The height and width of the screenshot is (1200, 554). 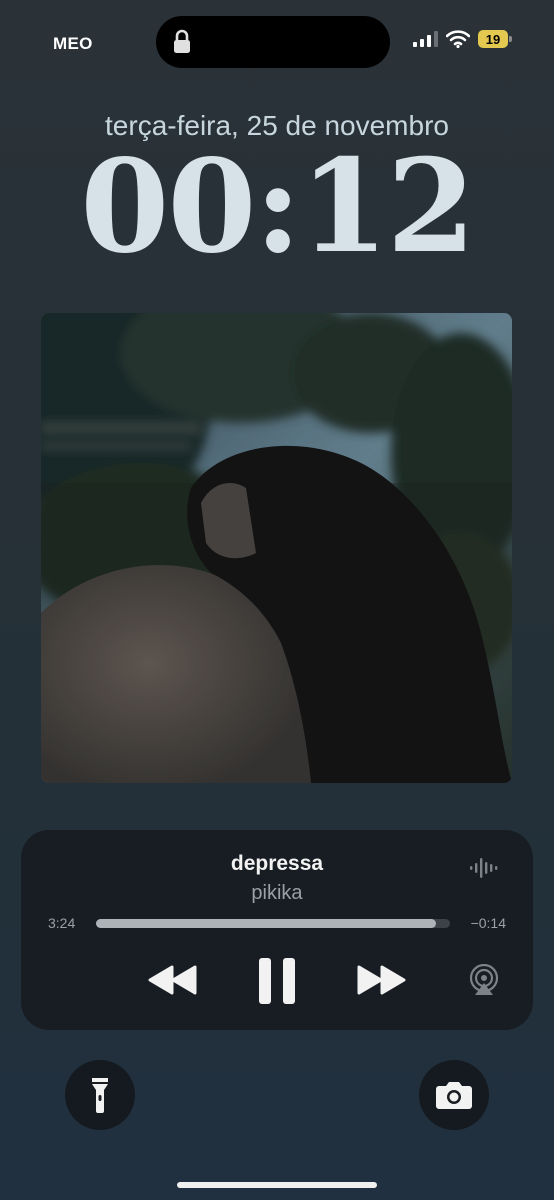 I want to click on flashlight-button, so click(x=100, y=1095).